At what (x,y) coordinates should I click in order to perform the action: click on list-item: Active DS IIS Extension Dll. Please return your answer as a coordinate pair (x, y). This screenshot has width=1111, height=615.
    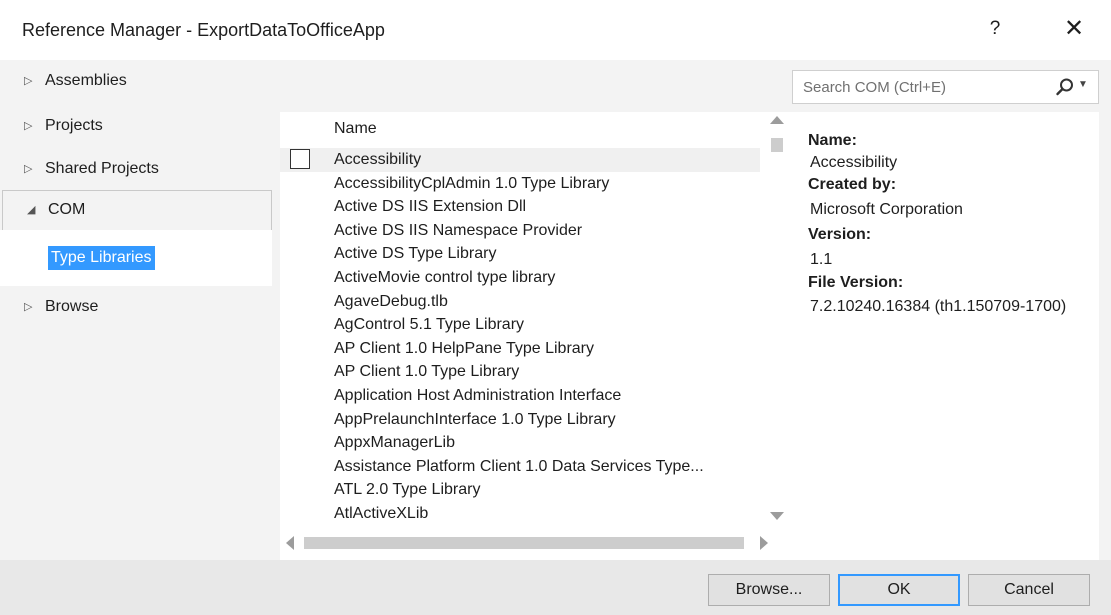
    Looking at the image, I should click on (520, 207).